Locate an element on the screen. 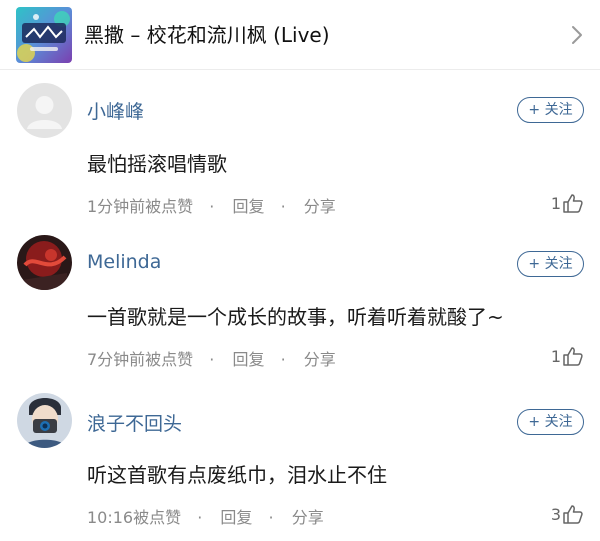  song-title: 黑撒 – 校花和流川枫 (Live) is located at coordinates (207, 35).